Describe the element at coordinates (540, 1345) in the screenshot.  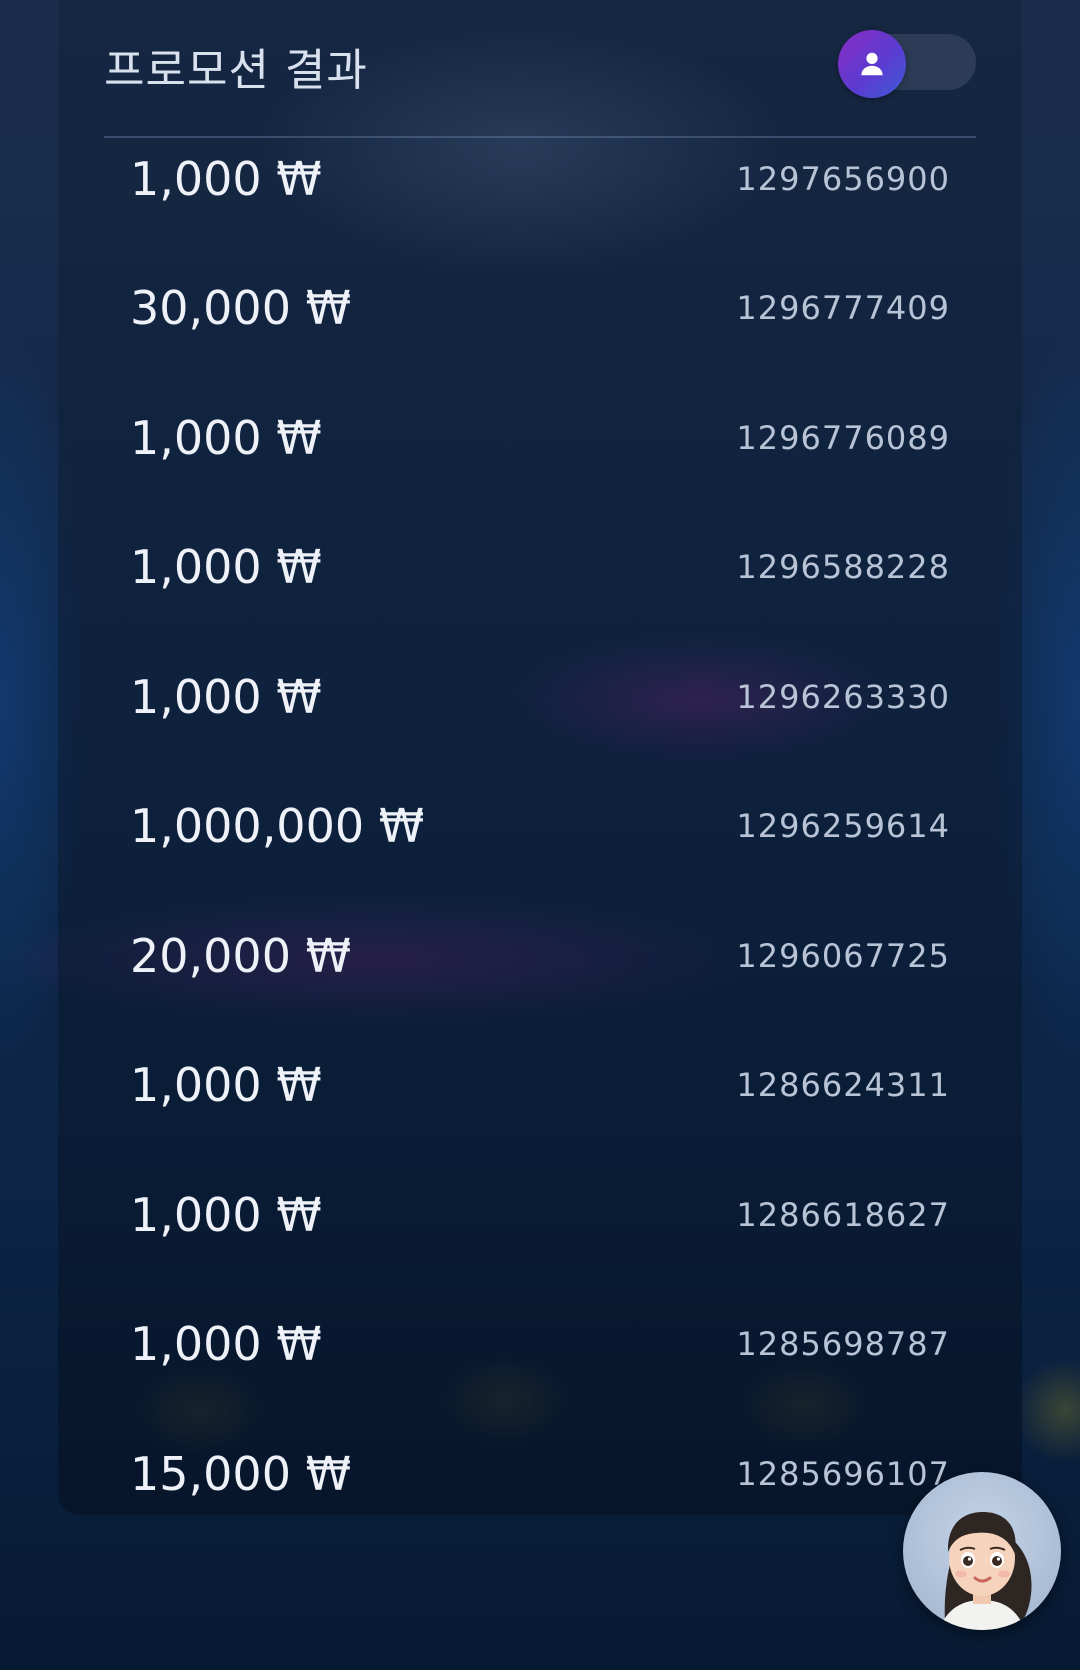
I see `list-item: 1,000 ₩ 1285698787` at that location.